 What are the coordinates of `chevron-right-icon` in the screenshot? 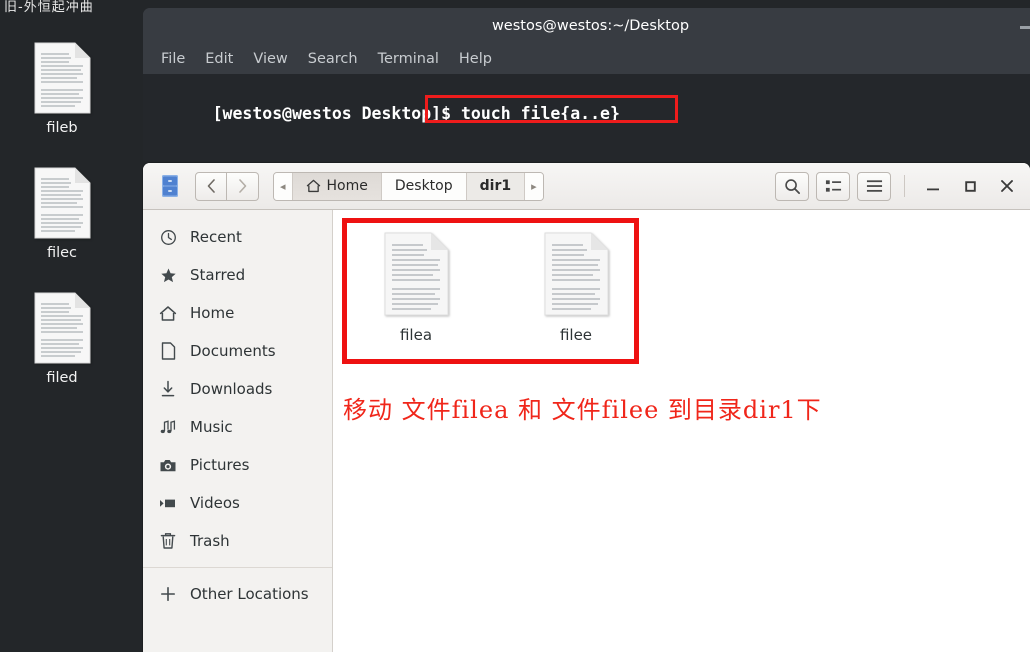 It's located at (243, 186).